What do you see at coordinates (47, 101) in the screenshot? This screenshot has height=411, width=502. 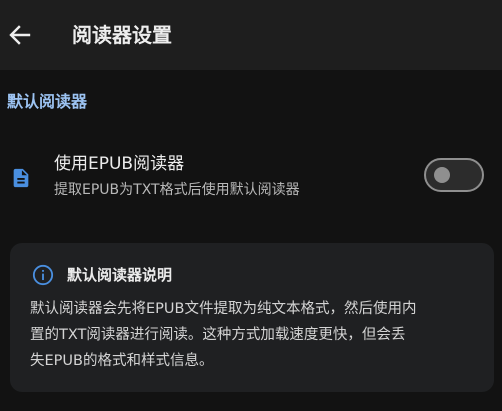 I see `section-header: 默认阅读器` at bounding box center [47, 101].